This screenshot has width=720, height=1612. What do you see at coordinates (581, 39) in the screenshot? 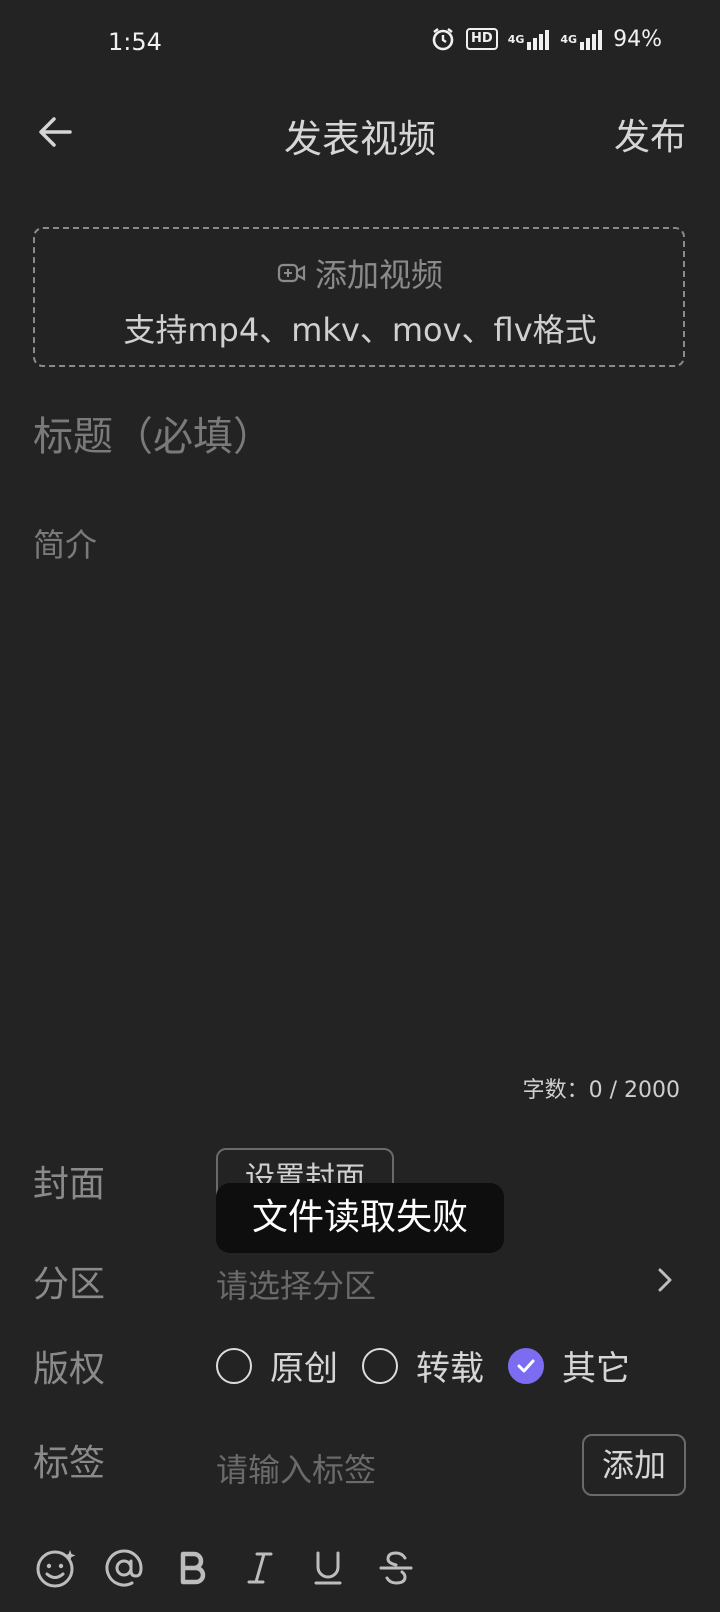
I see `signal-4g-icon-2: 4G` at bounding box center [581, 39].